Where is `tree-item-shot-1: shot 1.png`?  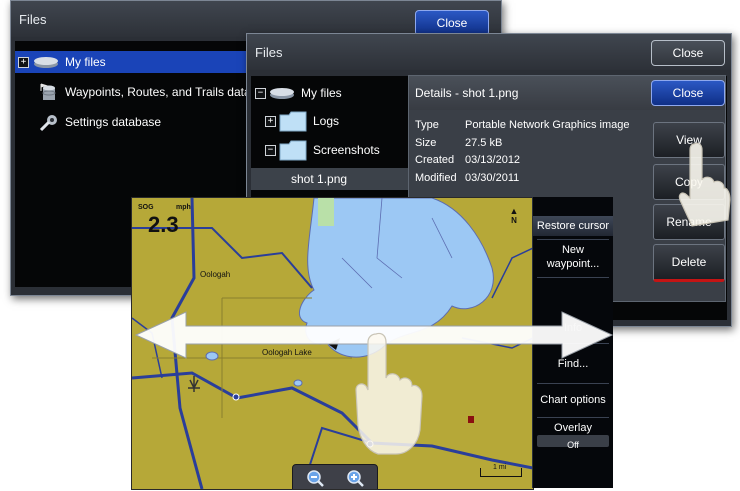 tree-item-shot-1: shot 1.png is located at coordinates (331, 179).